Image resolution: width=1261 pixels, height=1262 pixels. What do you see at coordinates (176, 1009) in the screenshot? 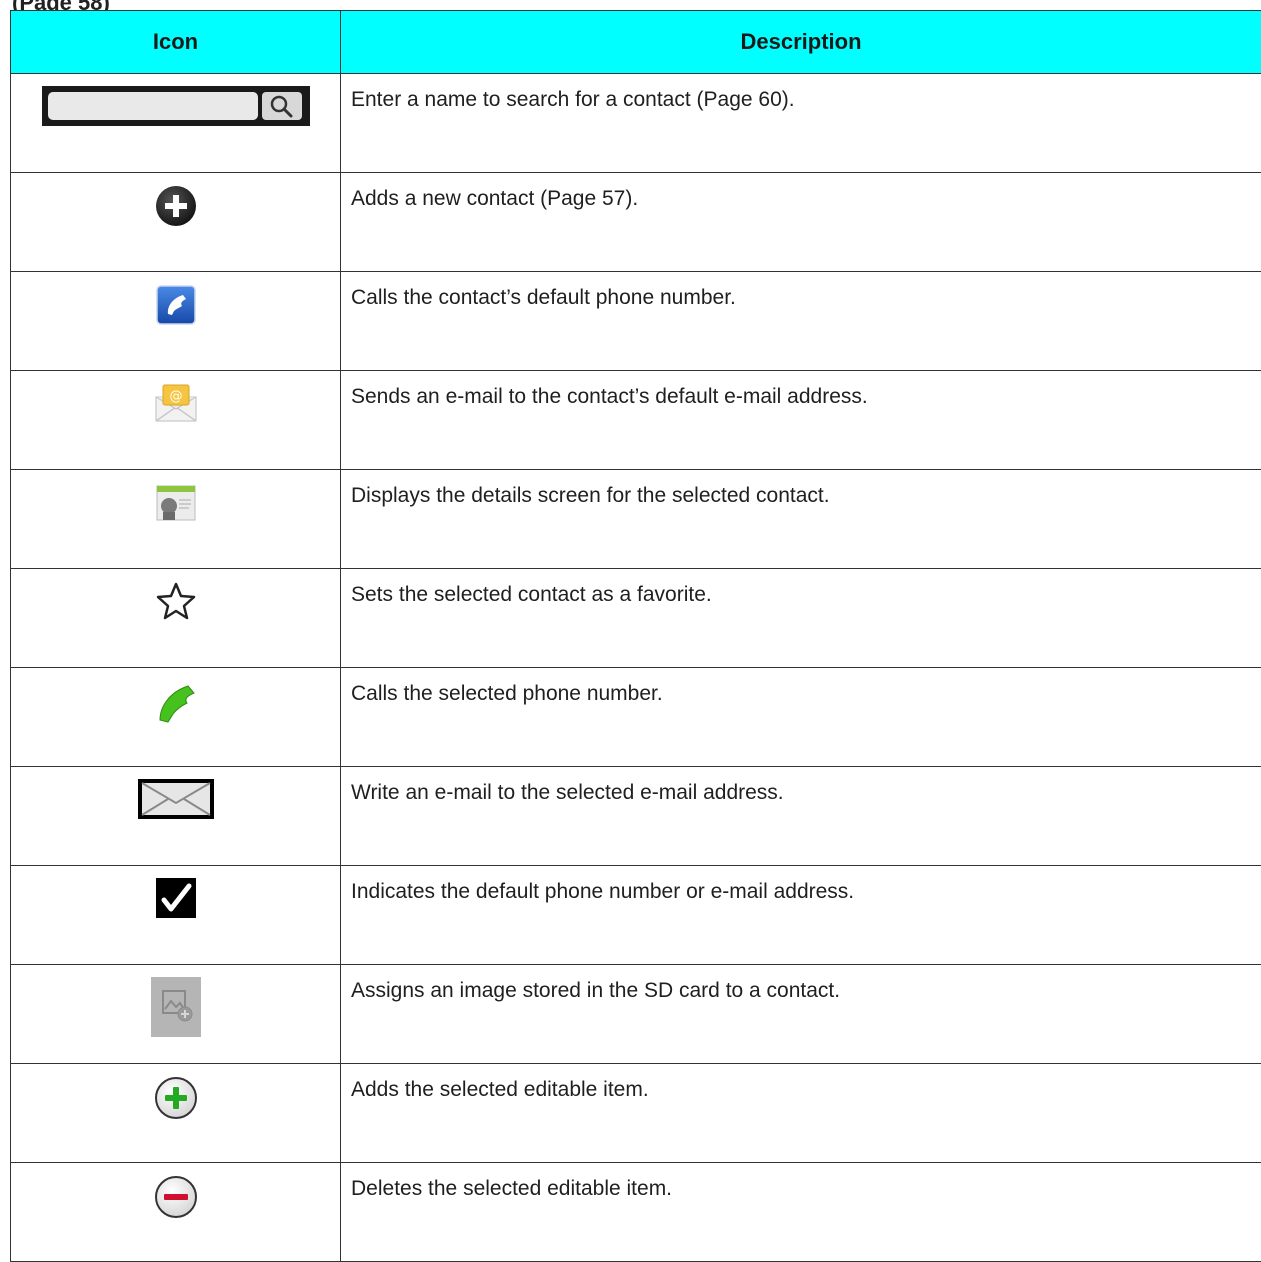
I see `image-add-icon` at bounding box center [176, 1009].